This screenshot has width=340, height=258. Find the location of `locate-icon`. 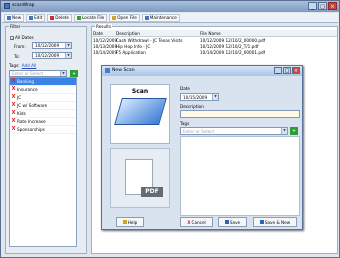

locate-icon is located at coordinates (79, 17).